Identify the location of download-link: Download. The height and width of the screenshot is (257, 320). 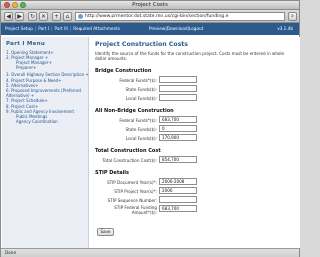
(177, 28).